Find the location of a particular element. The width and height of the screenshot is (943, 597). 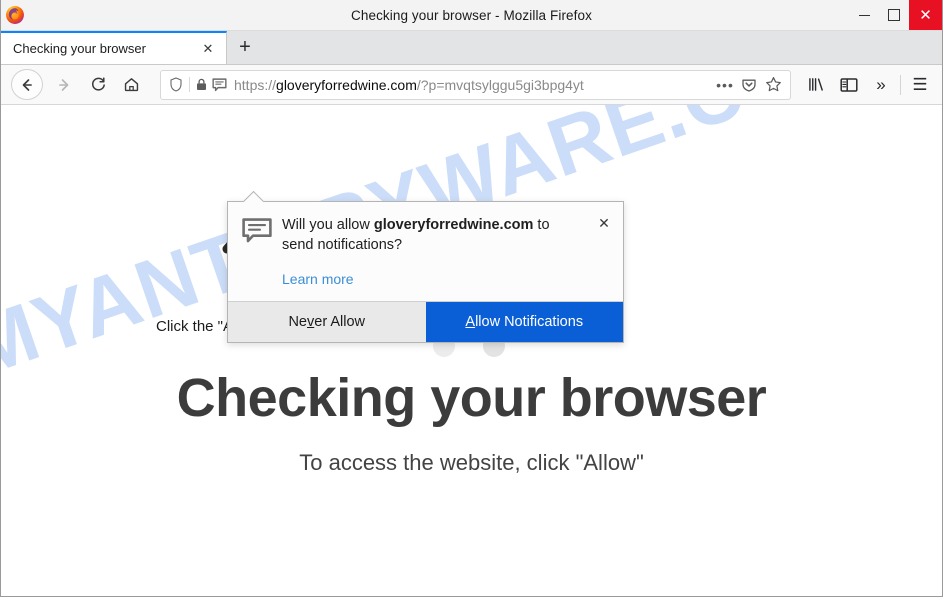

allow-accesskey: A is located at coordinates (470, 322).